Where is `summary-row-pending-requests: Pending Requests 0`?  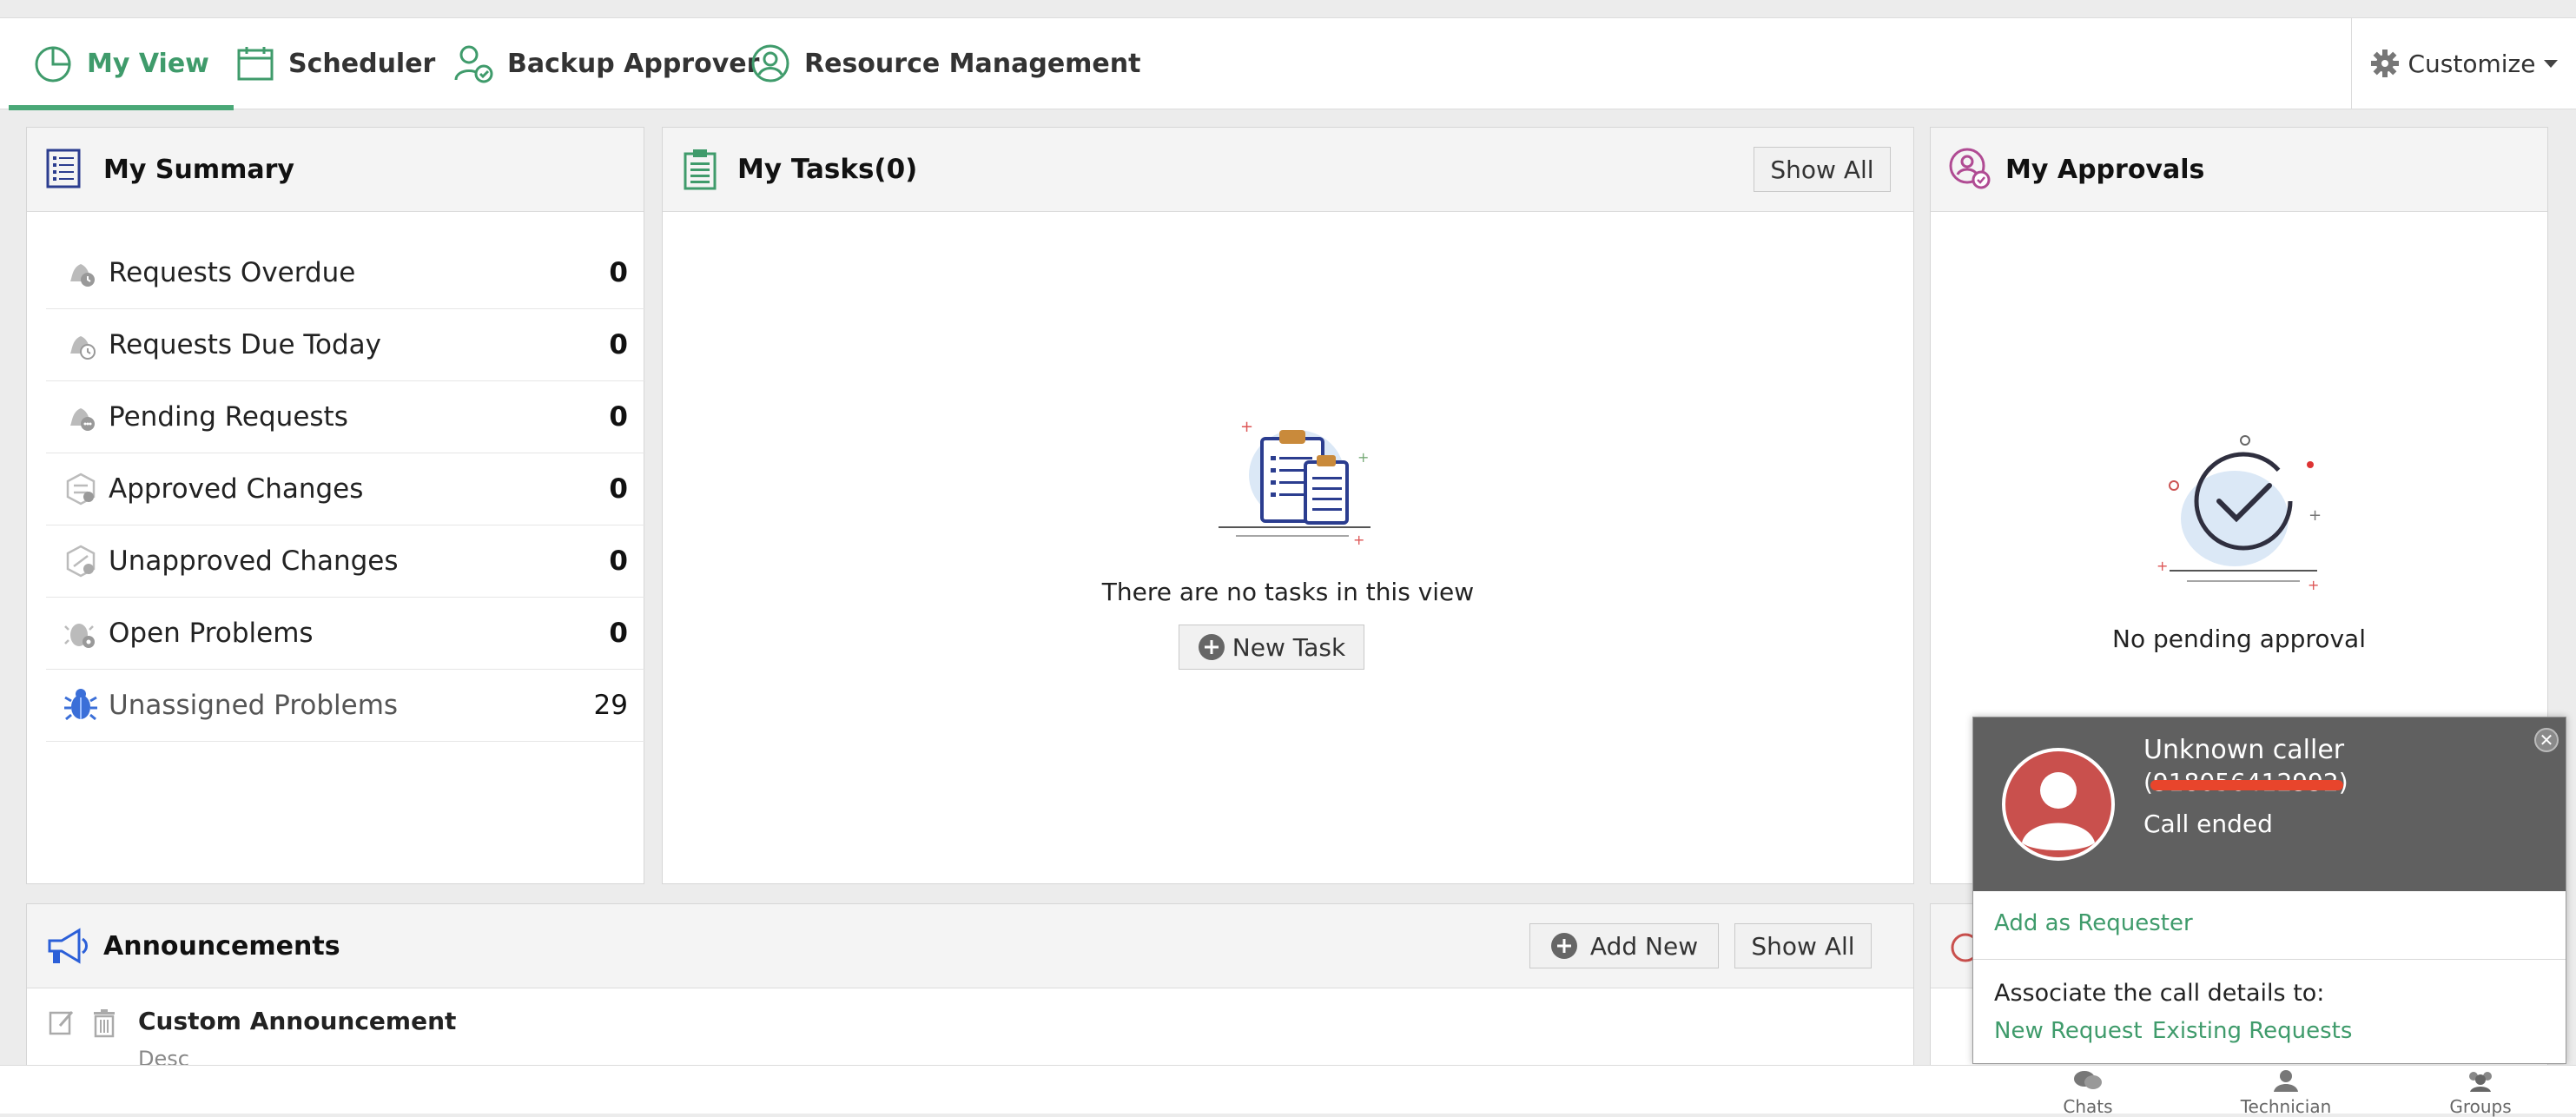
summary-row-pending-requests: Pending Requests 0 is located at coordinates (346, 417).